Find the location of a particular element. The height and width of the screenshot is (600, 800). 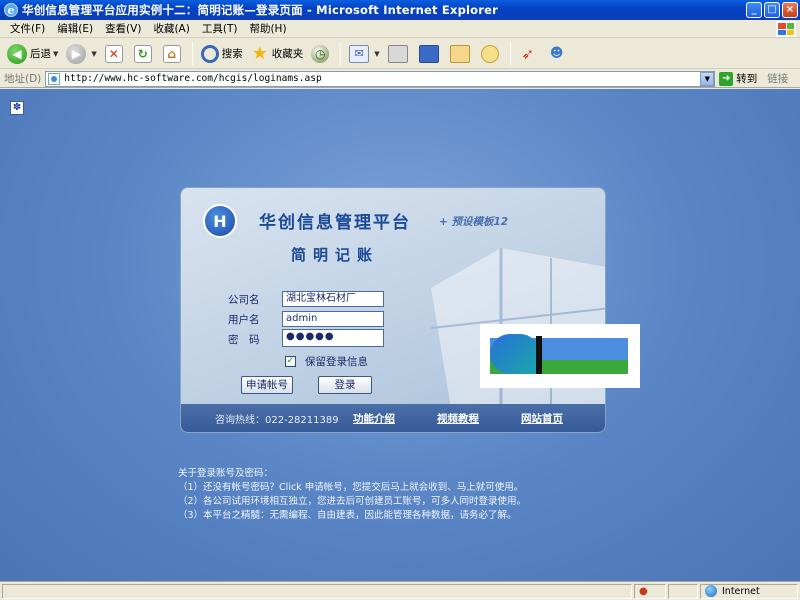

apply-account-button: 申请帐号 is located at coordinates (267, 385).